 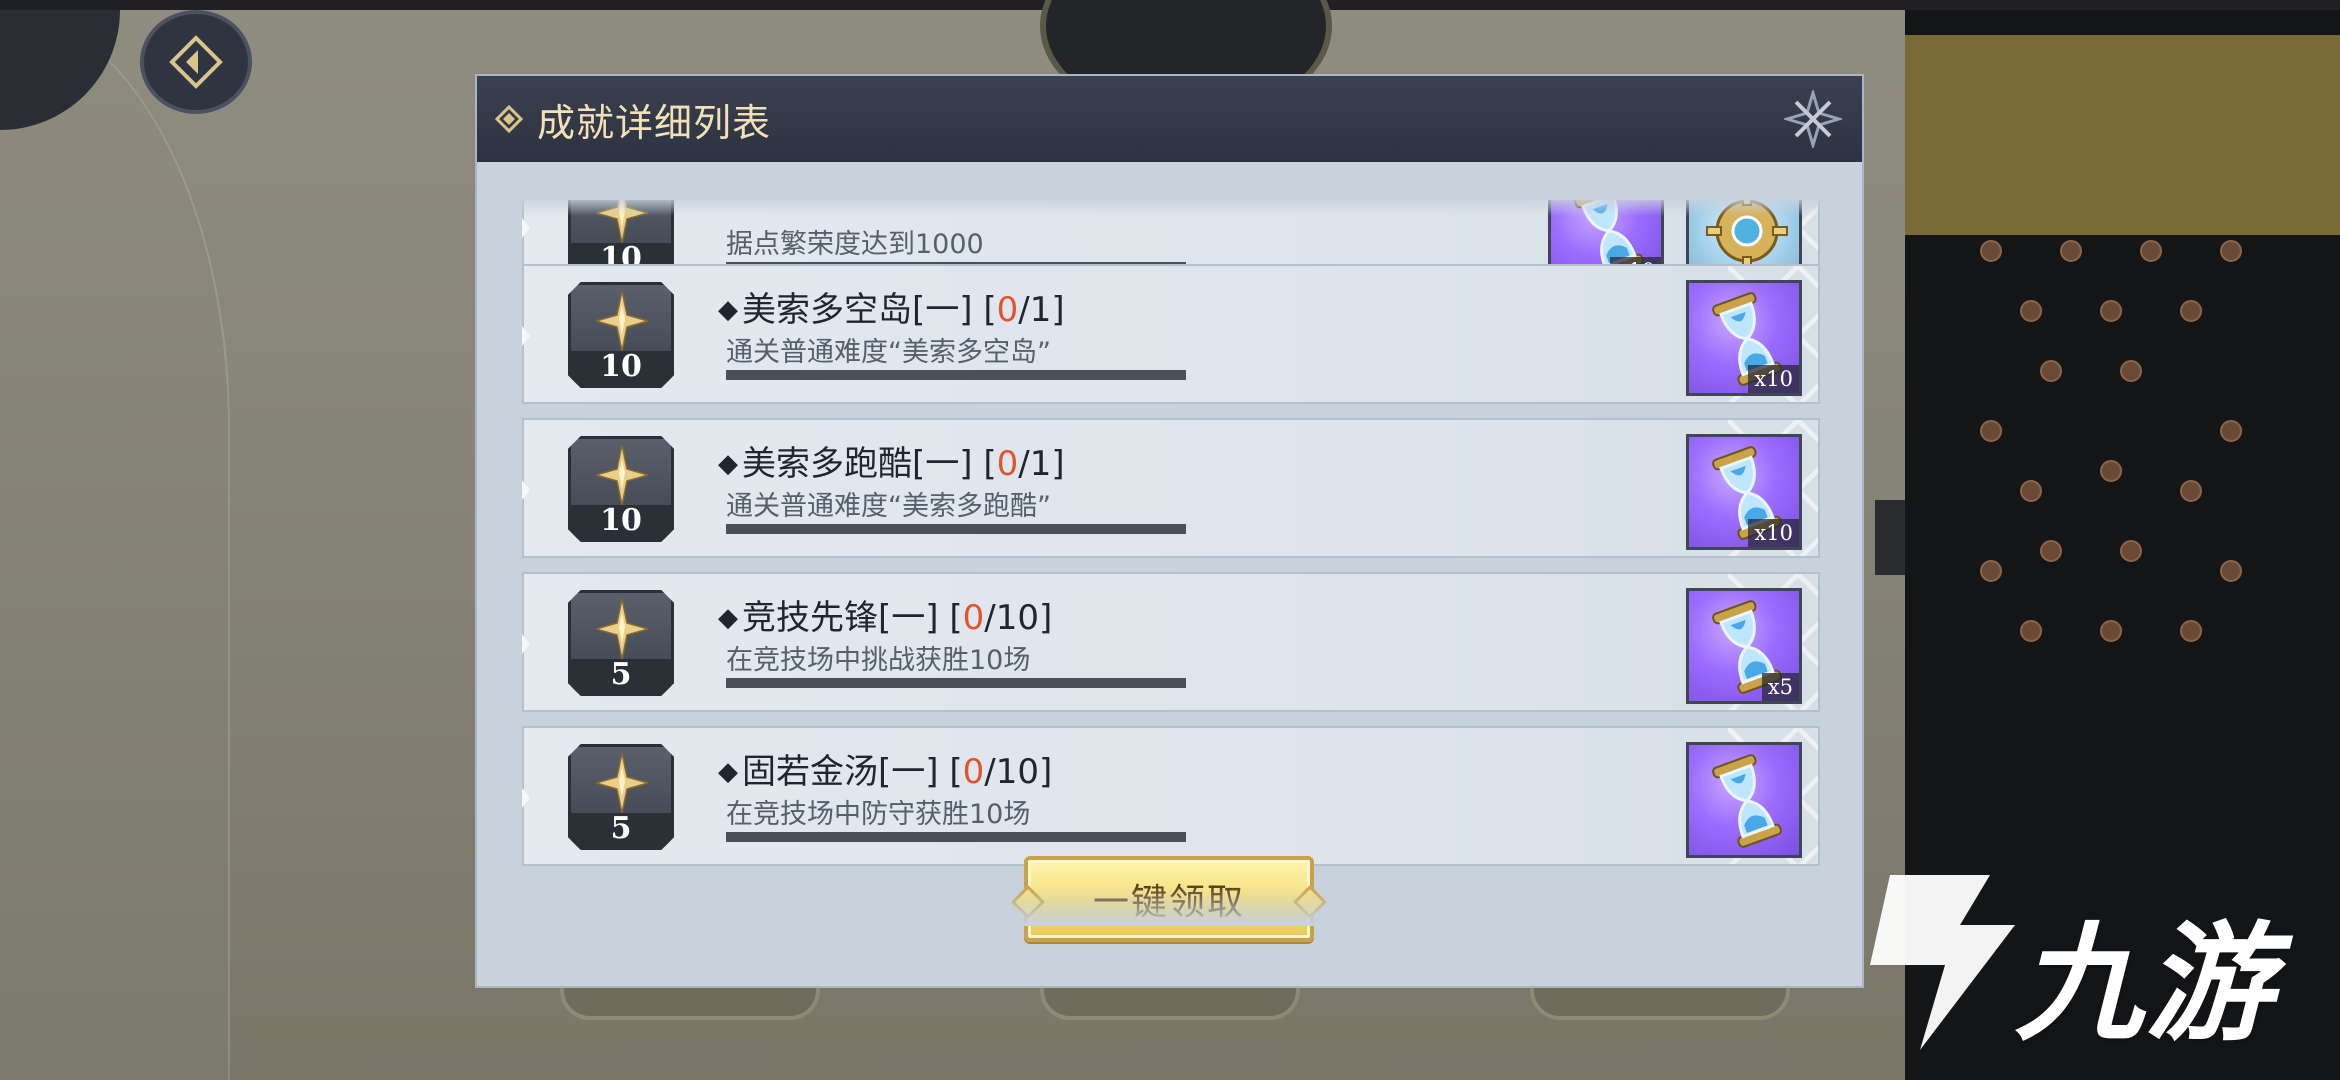 What do you see at coordinates (2130, 450) in the screenshot?
I see `background-dot-pattern` at bounding box center [2130, 450].